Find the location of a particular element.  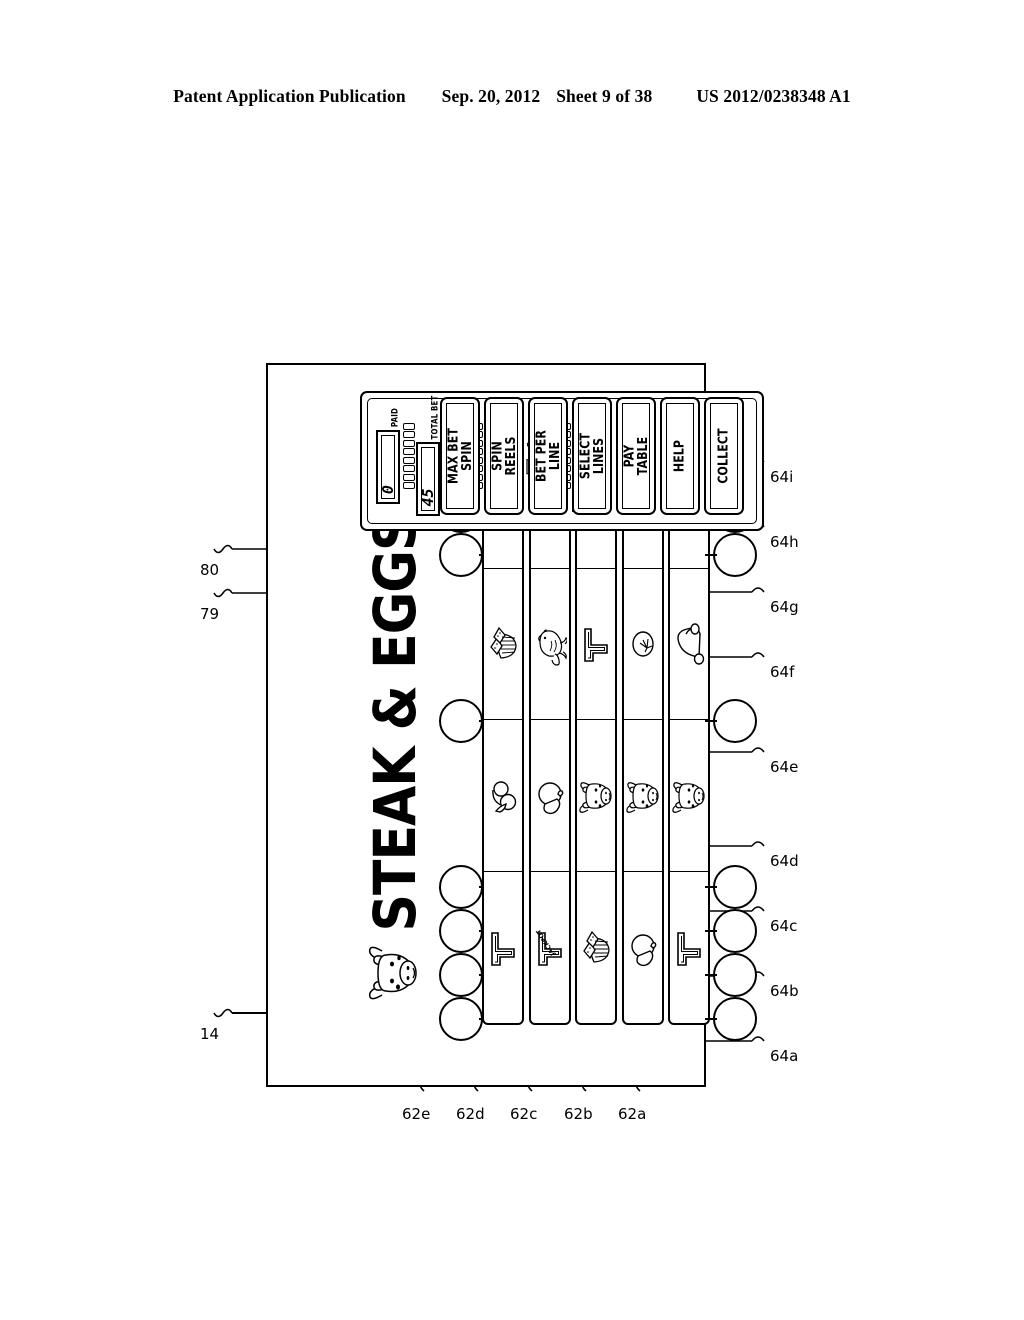

total-bet-value: 45 is located at coordinates (427, 497).